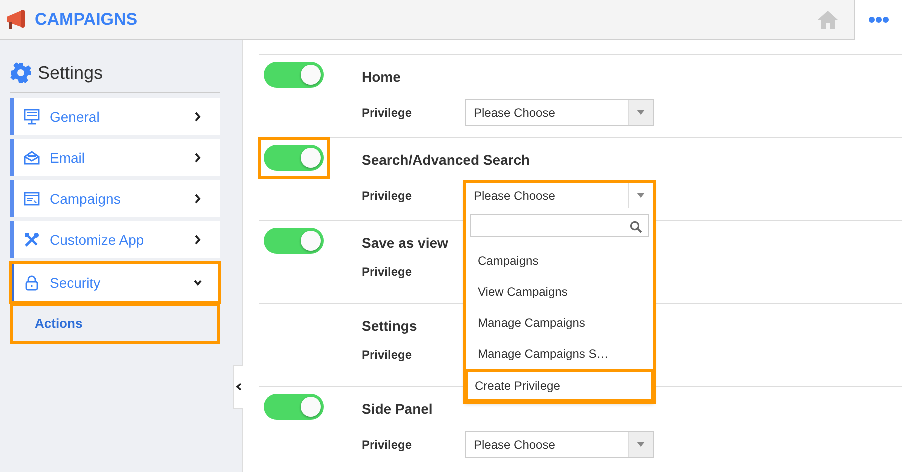 The height and width of the screenshot is (473, 902). Describe the element at coordinates (32, 158) in the screenshot. I see `envelope-icon` at that location.